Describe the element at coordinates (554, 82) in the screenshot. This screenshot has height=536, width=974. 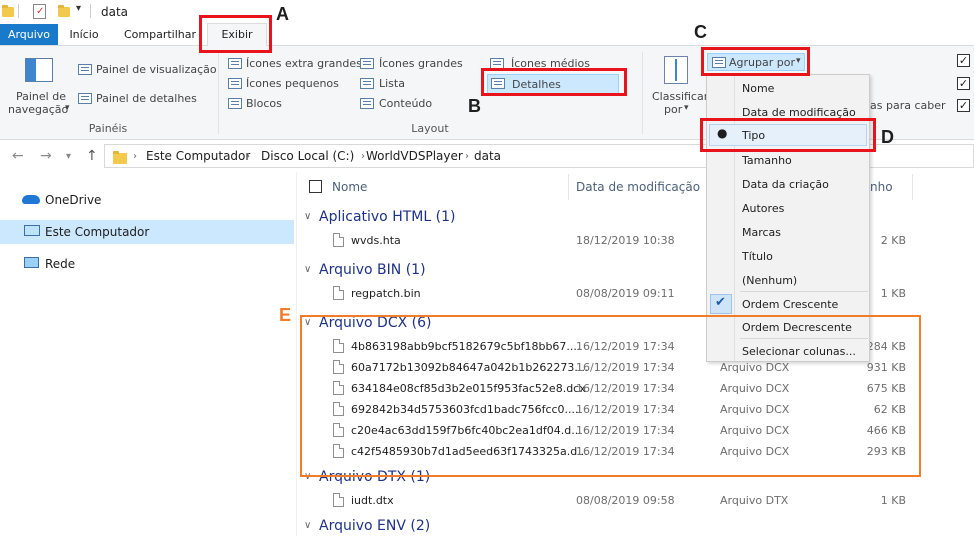
I see `annotation-box-b` at that location.